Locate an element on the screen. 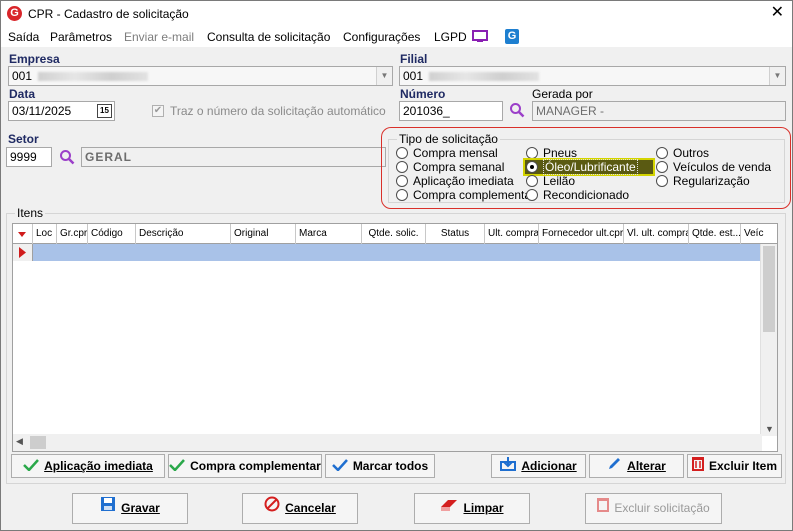 The width and height of the screenshot is (793, 531). radio-regularizacao: Regularização is located at coordinates (703, 181).